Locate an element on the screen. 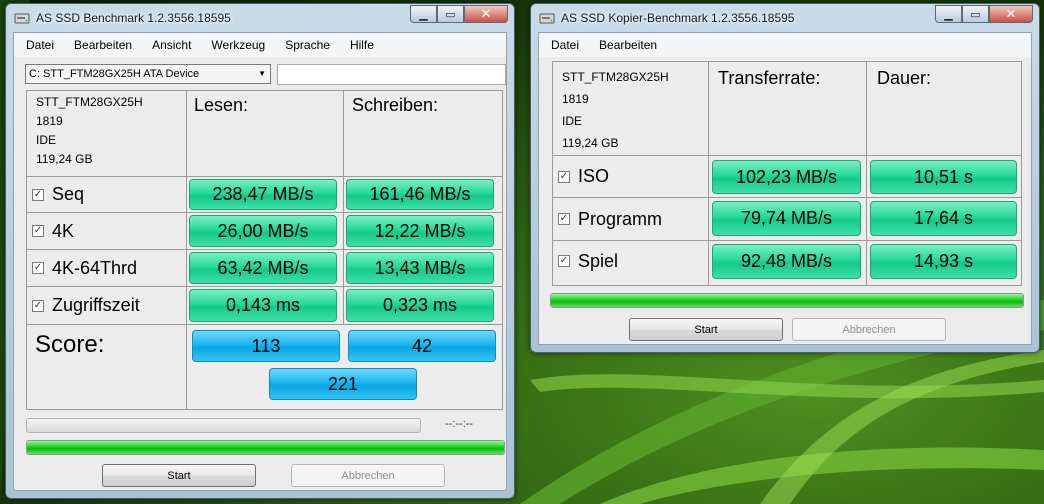  test-row-4k: ✓ 4K is located at coordinates (53, 231).